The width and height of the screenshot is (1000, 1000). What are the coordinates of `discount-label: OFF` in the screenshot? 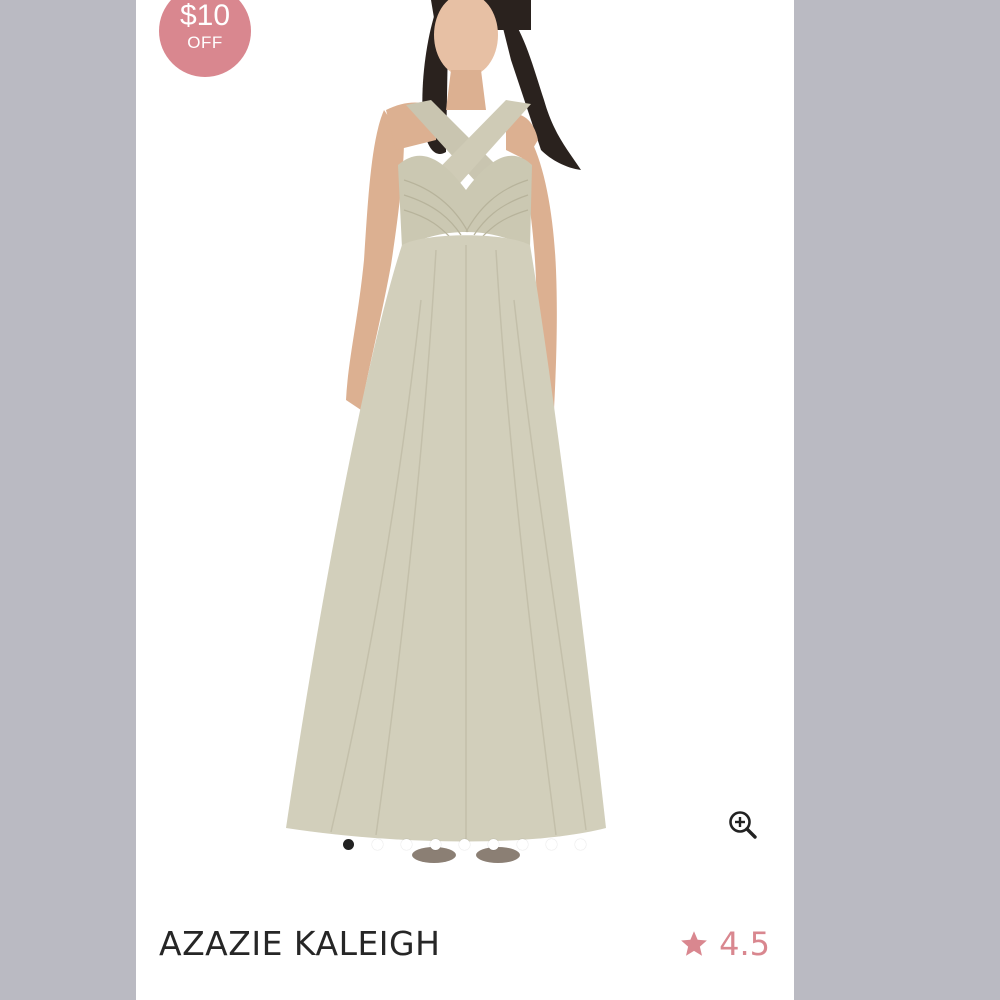 It's located at (205, 42).